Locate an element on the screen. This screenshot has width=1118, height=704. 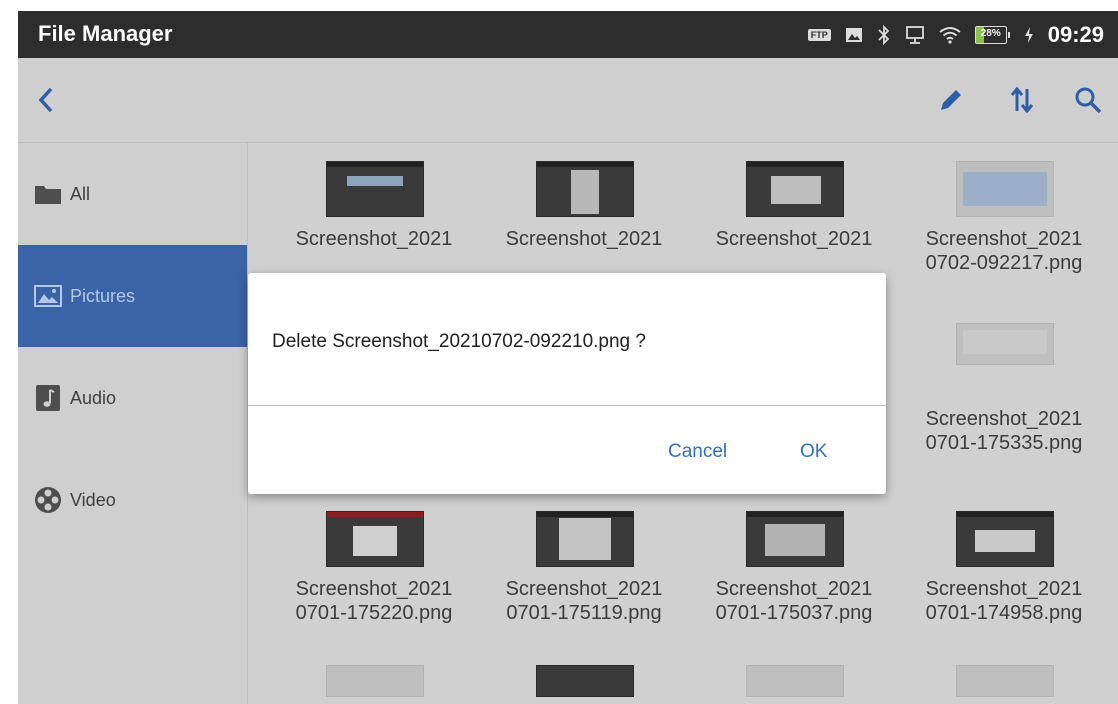
picture-icon is located at coordinates (48, 296).